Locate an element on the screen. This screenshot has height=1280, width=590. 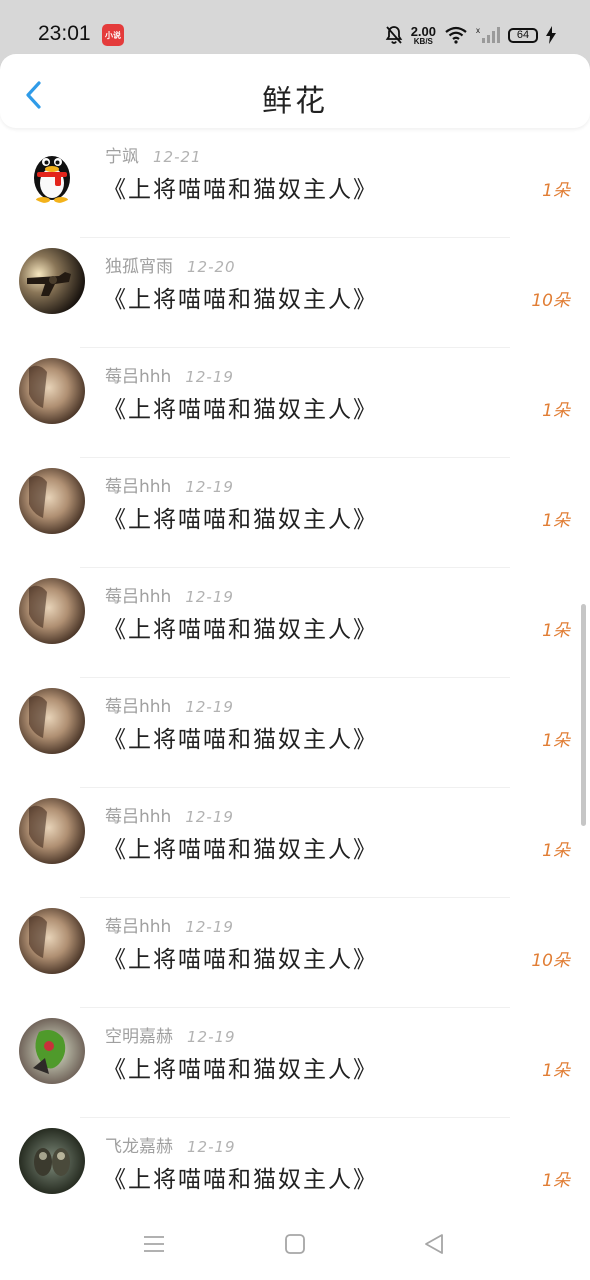
back-nav-button is located at coordinates (435, 1245).